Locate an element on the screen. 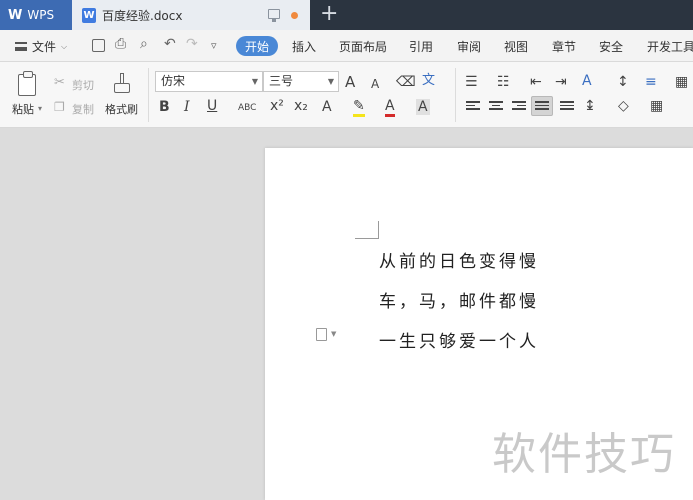 The image size is (693, 500). paragraph-menu-icon is located at coordinates (321, 334).